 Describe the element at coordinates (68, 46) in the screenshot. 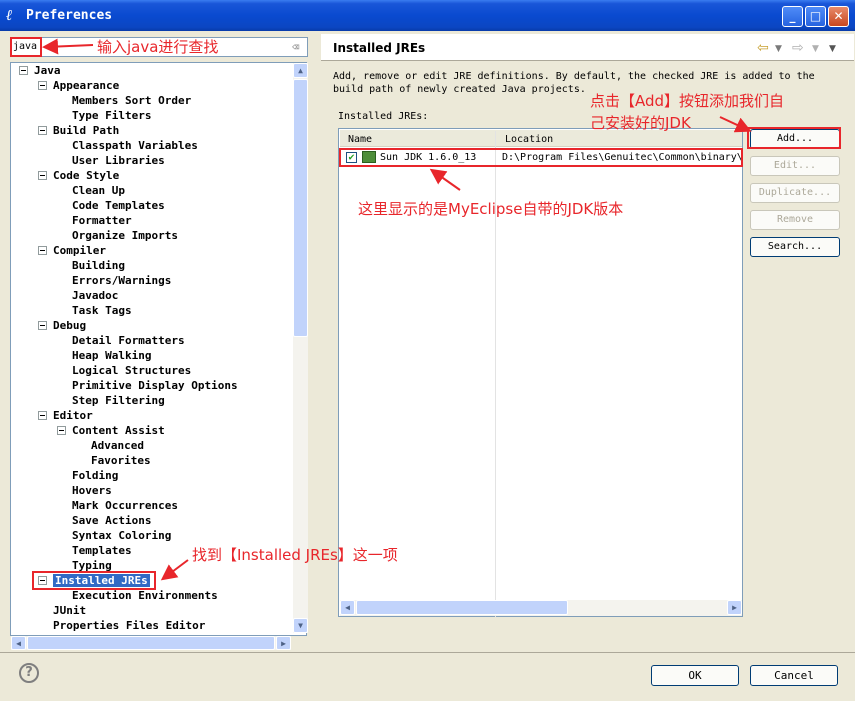

I see `search-arrow` at that location.